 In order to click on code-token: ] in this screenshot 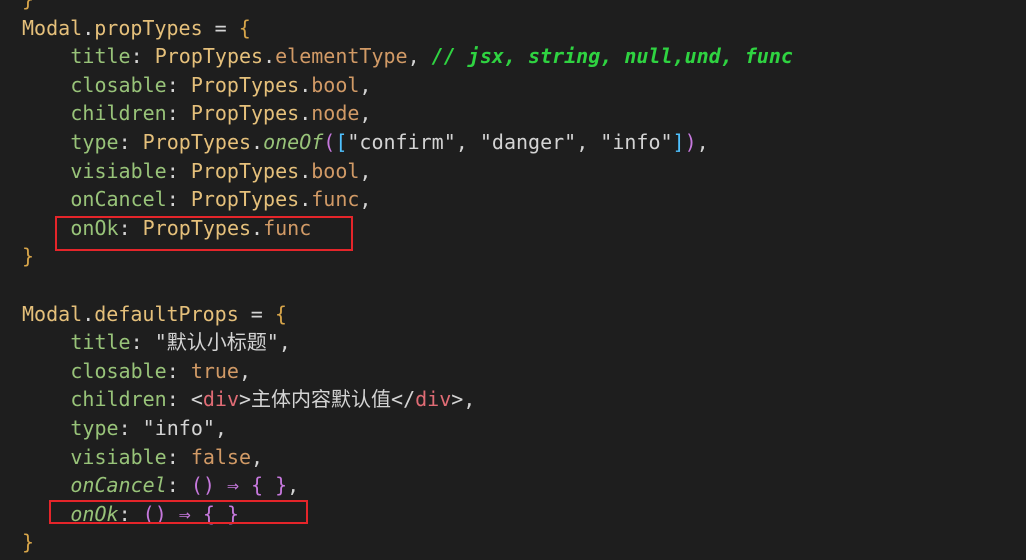, I will do `click(678, 142)`.